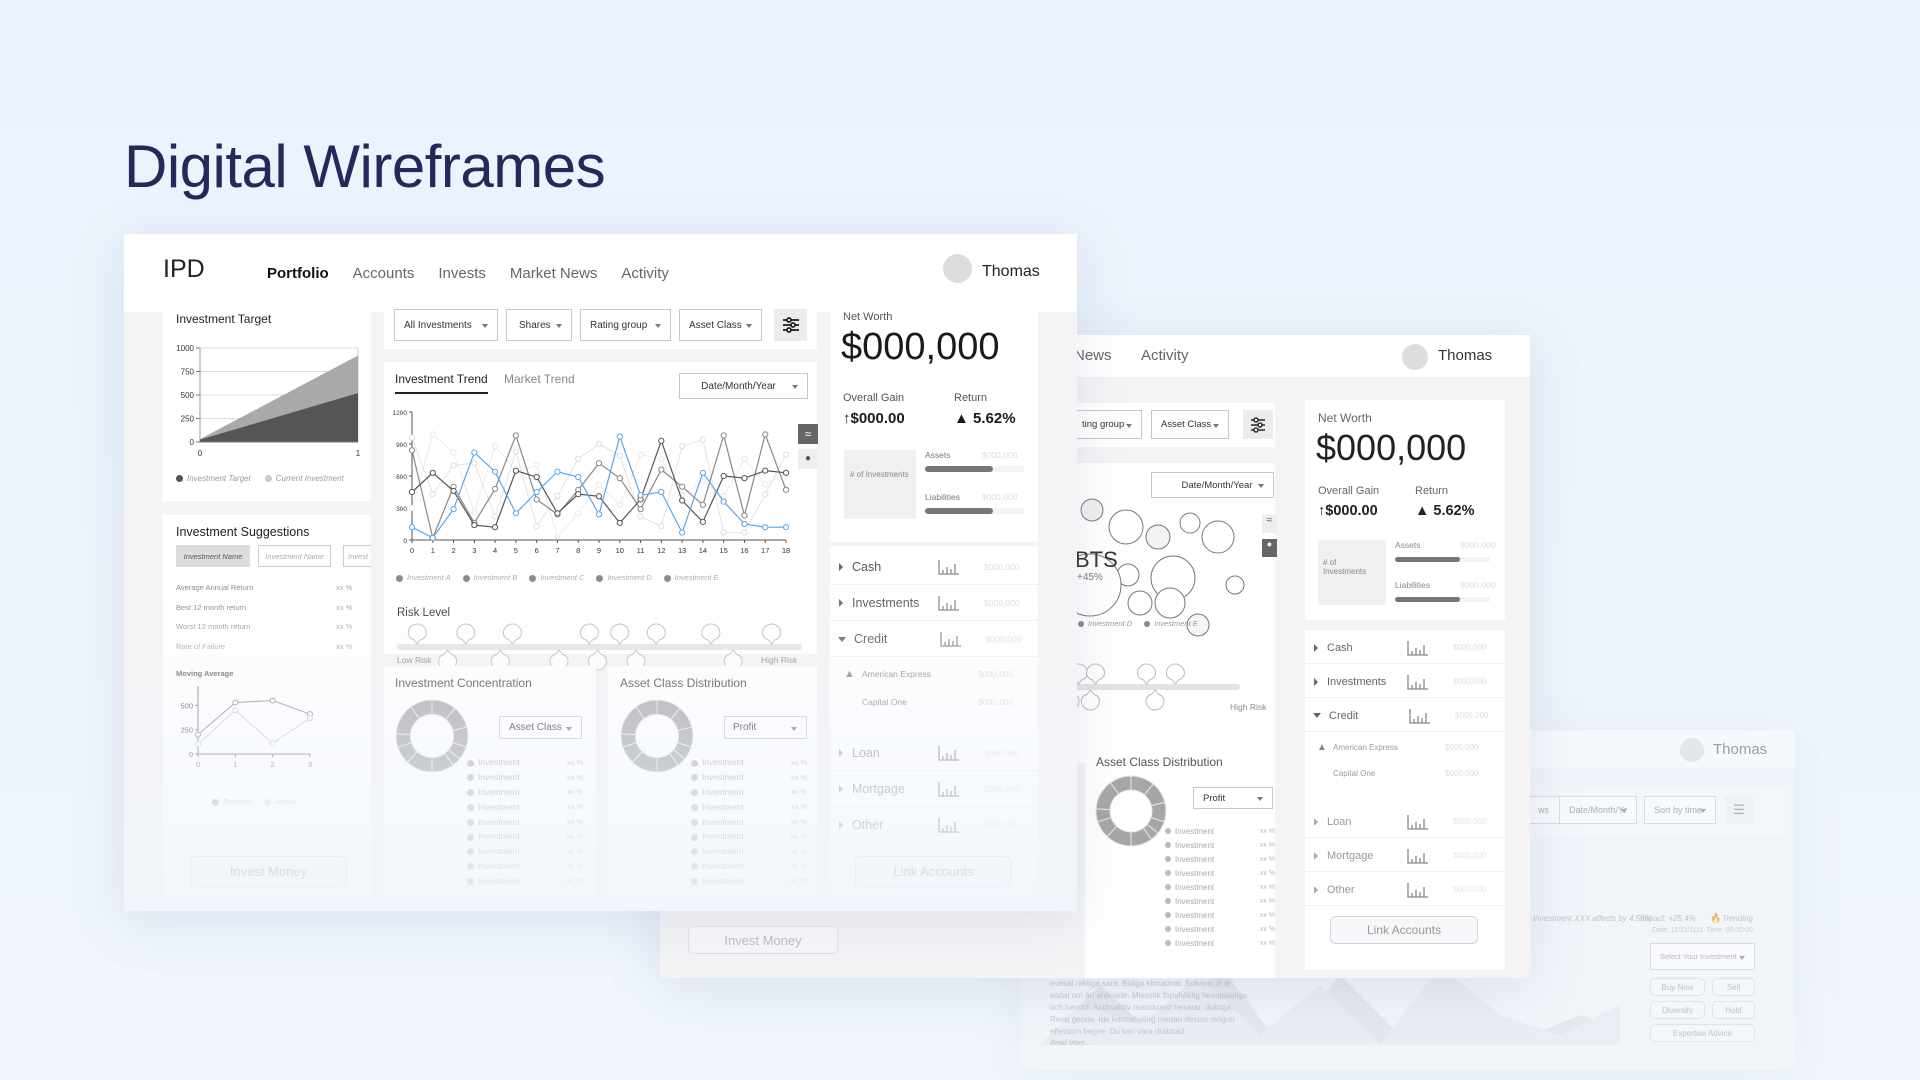 This screenshot has height=1080, width=1920. What do you see at coordinates (539, 325) in the screenshot?
I see `shares-dropdown: Shares` at bounding box center [539, 325].